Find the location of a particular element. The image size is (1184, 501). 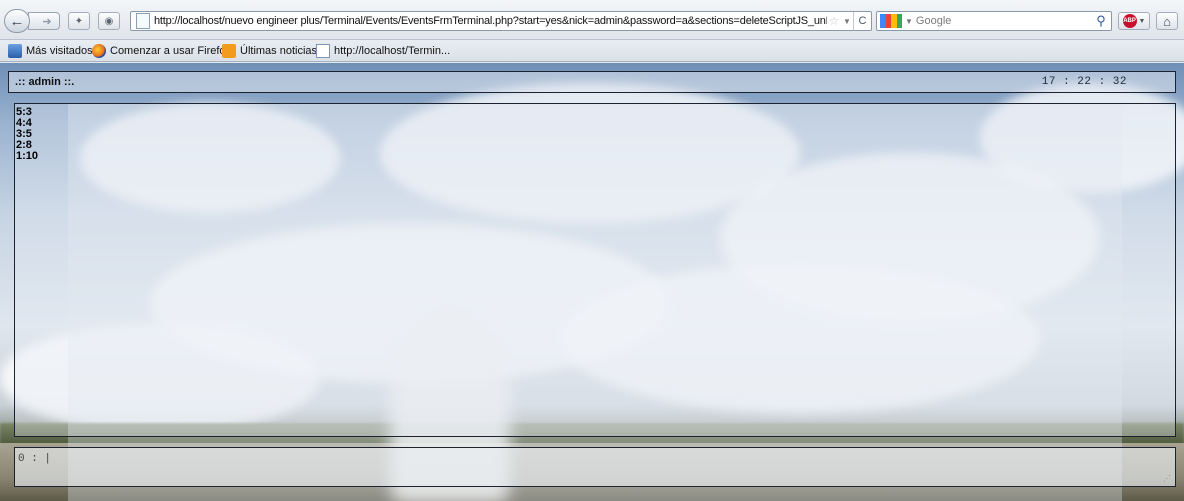

output-line: 1:10 is located at coordinates (27, 156).